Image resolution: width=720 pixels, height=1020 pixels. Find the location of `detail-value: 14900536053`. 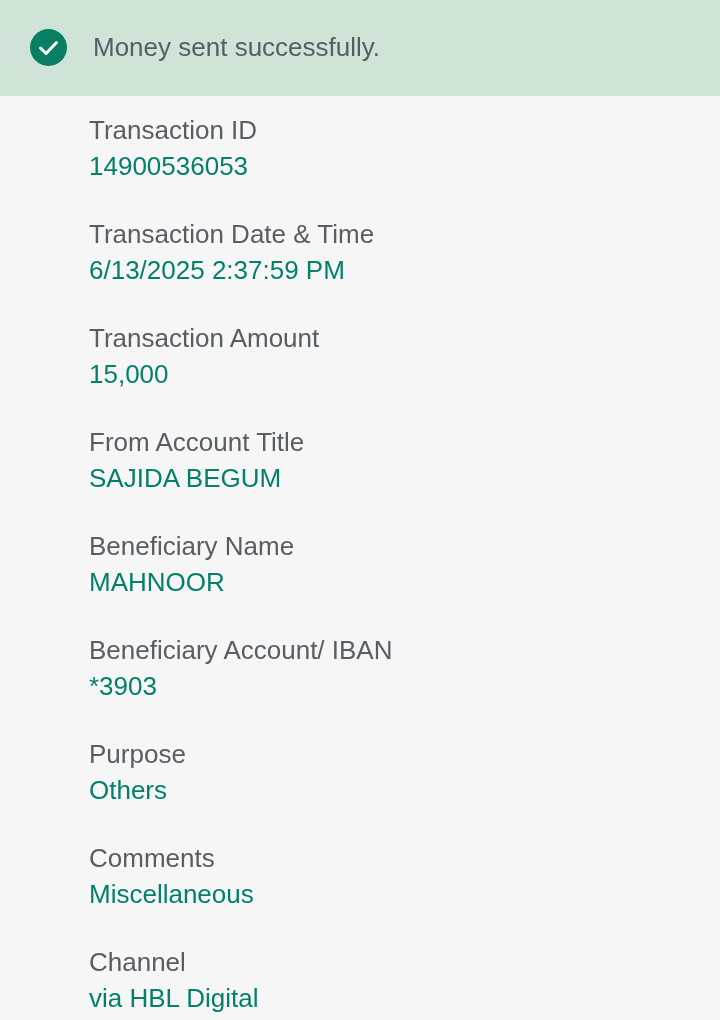

detail-value: 14900536053 is located at coordinates (169, 166).